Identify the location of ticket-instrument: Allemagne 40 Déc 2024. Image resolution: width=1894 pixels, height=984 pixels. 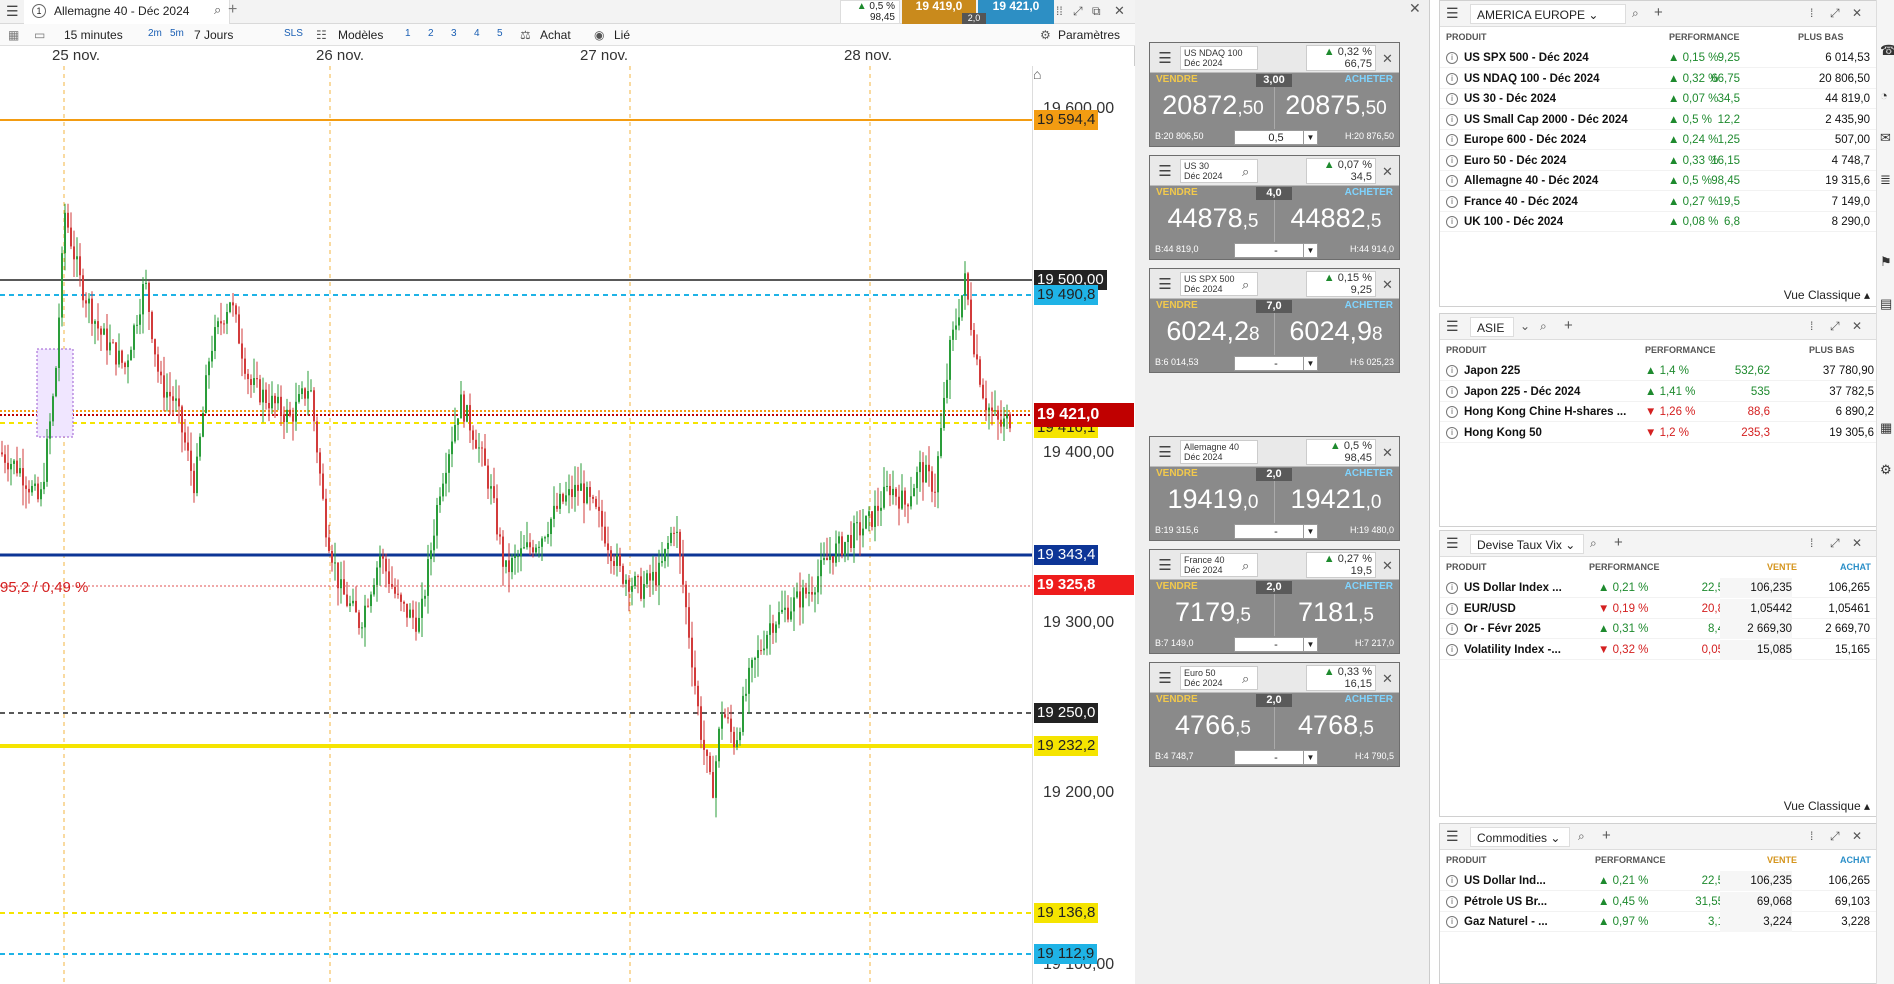
(1219, 452).